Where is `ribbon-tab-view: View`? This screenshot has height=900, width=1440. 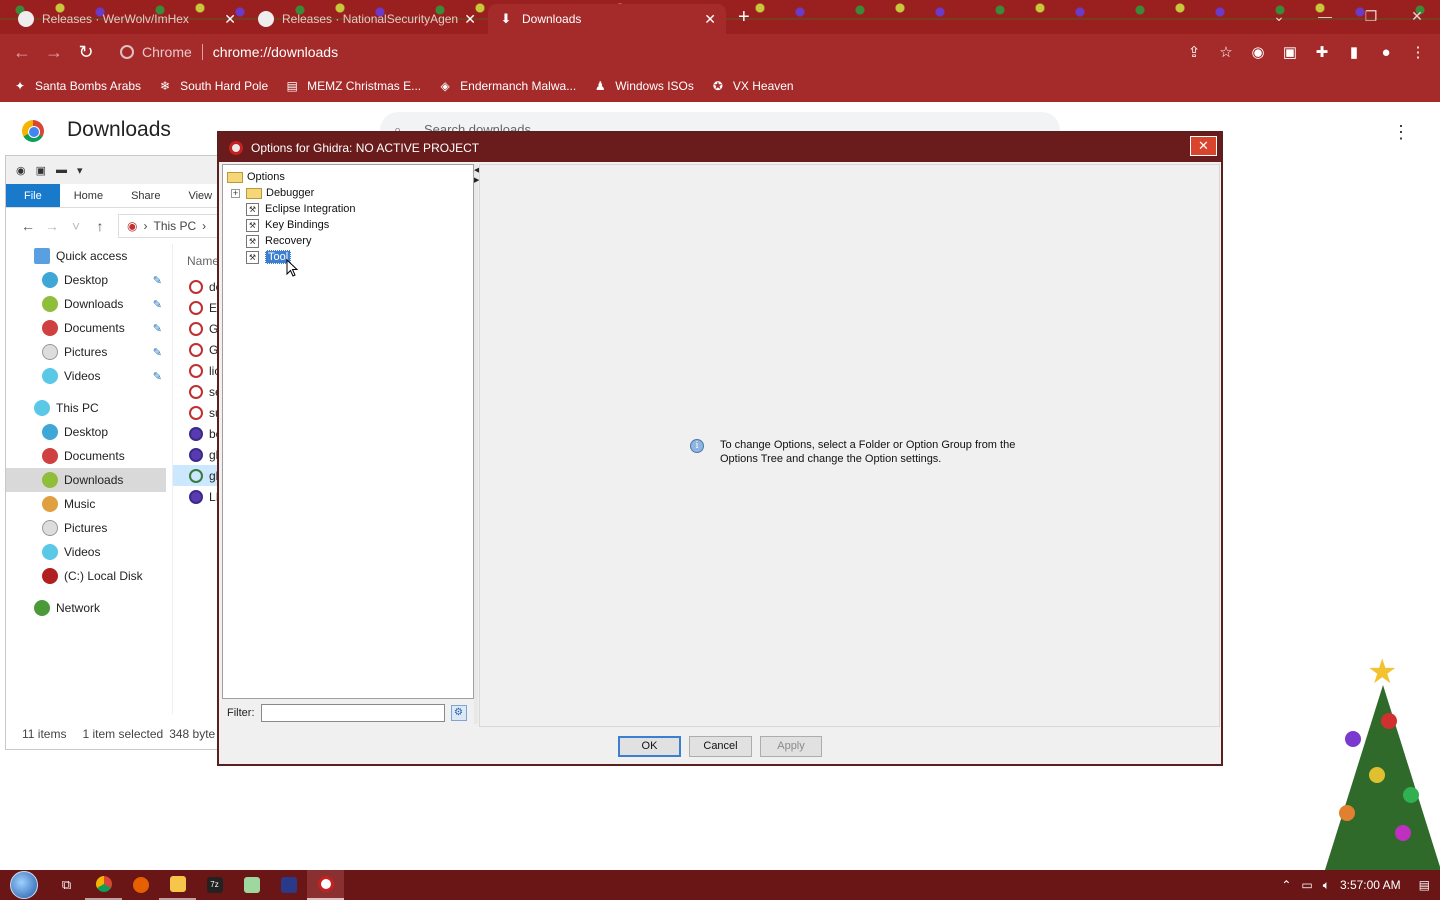 ribbon-tab-view: View is located at coordinates (196, 195).